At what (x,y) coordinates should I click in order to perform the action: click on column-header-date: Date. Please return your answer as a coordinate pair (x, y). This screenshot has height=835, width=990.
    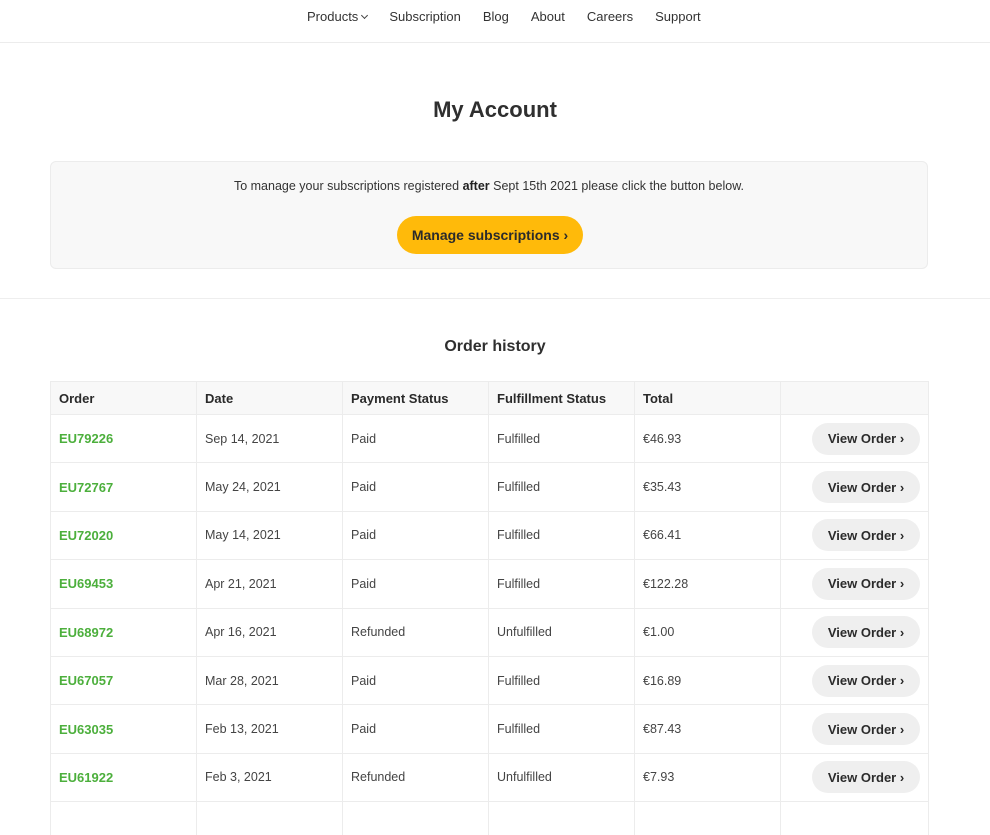
    Looking at the image, I should click on (269, 398).